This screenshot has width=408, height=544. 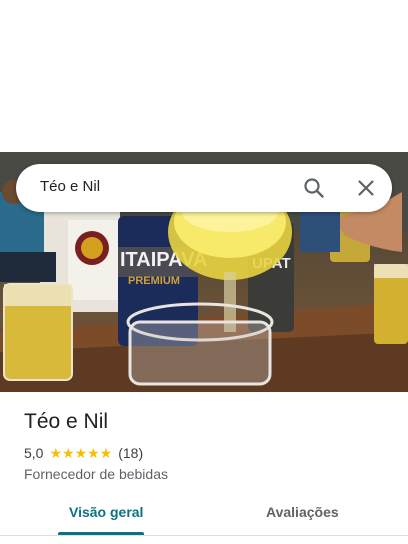 I want to click on tab-overview: Visão geral, so click(x=106, y=512).